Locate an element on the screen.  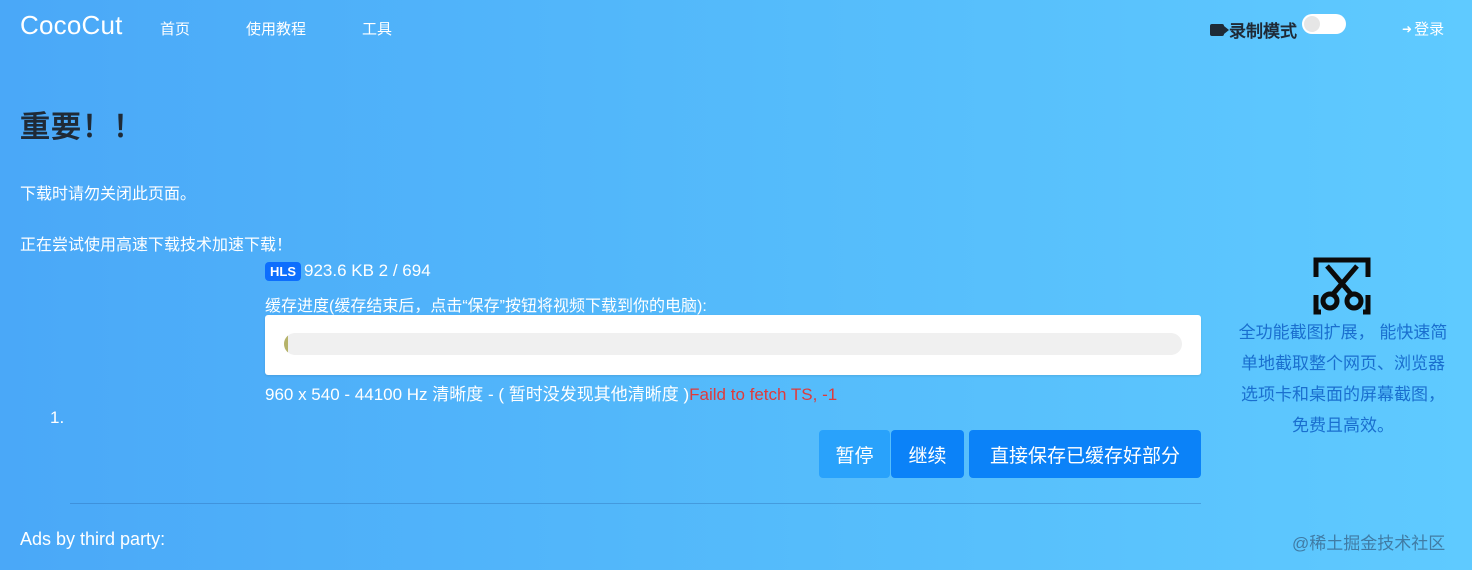
ads-label: Ads by third party: is located at coordinates (93, 539).